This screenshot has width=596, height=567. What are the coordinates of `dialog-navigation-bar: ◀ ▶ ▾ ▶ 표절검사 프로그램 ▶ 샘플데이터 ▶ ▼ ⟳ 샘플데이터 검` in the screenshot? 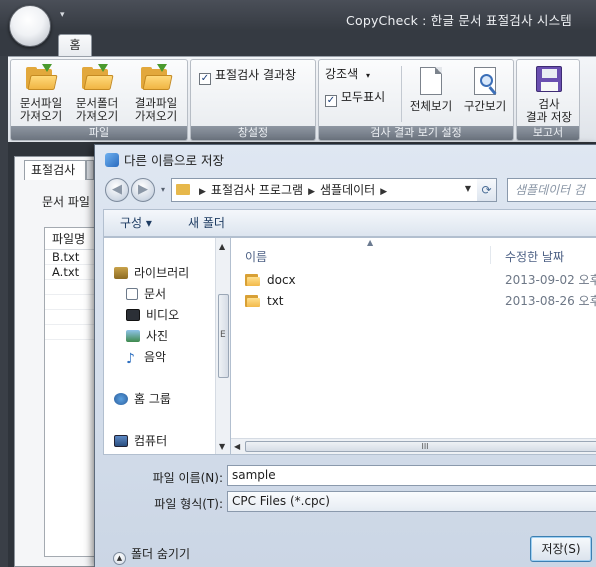 It's located at (349, 189).